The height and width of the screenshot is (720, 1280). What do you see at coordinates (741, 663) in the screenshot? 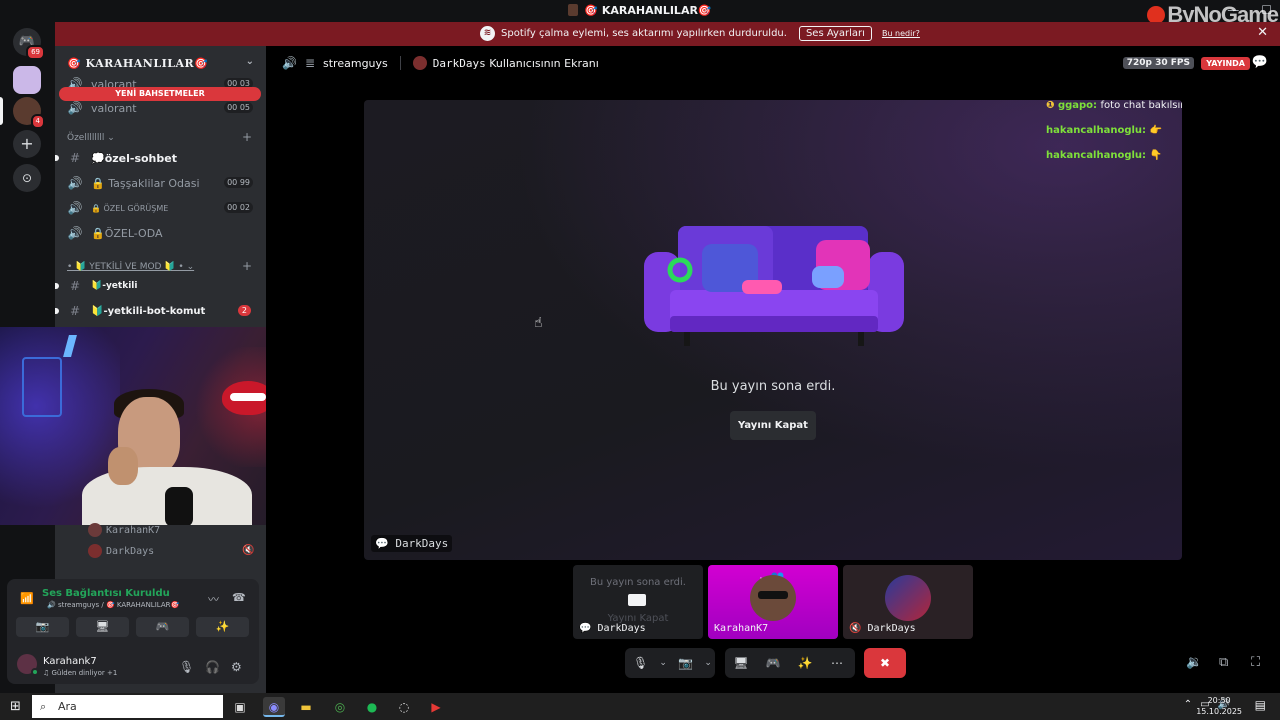
I see `screen-share-icon: 🖥` at bounding box center [741, 663].